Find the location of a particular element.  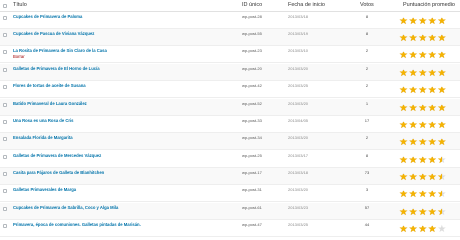

row-id: wp-post-55 is located at coordinates (252, 33).